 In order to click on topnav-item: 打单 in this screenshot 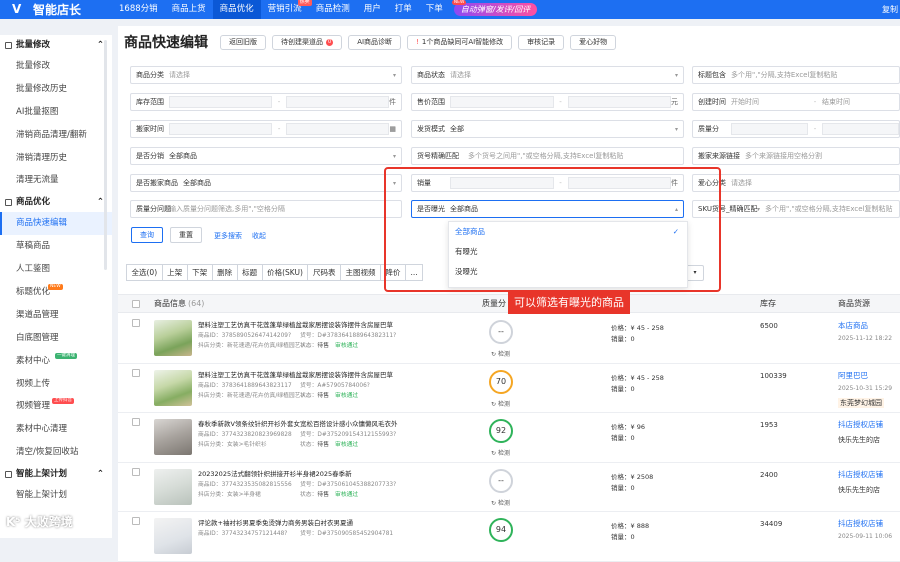, I will do `click(403, 9)`.